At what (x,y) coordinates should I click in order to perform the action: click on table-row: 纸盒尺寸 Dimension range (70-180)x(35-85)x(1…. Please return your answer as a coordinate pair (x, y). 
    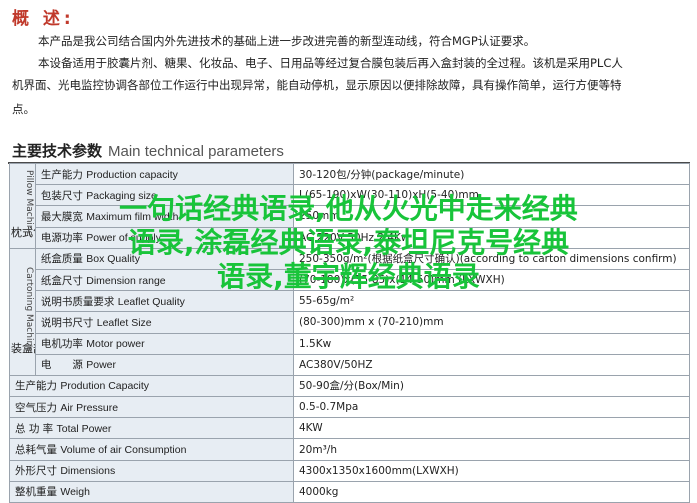
    Looking at the image, I should click on (350, 280).